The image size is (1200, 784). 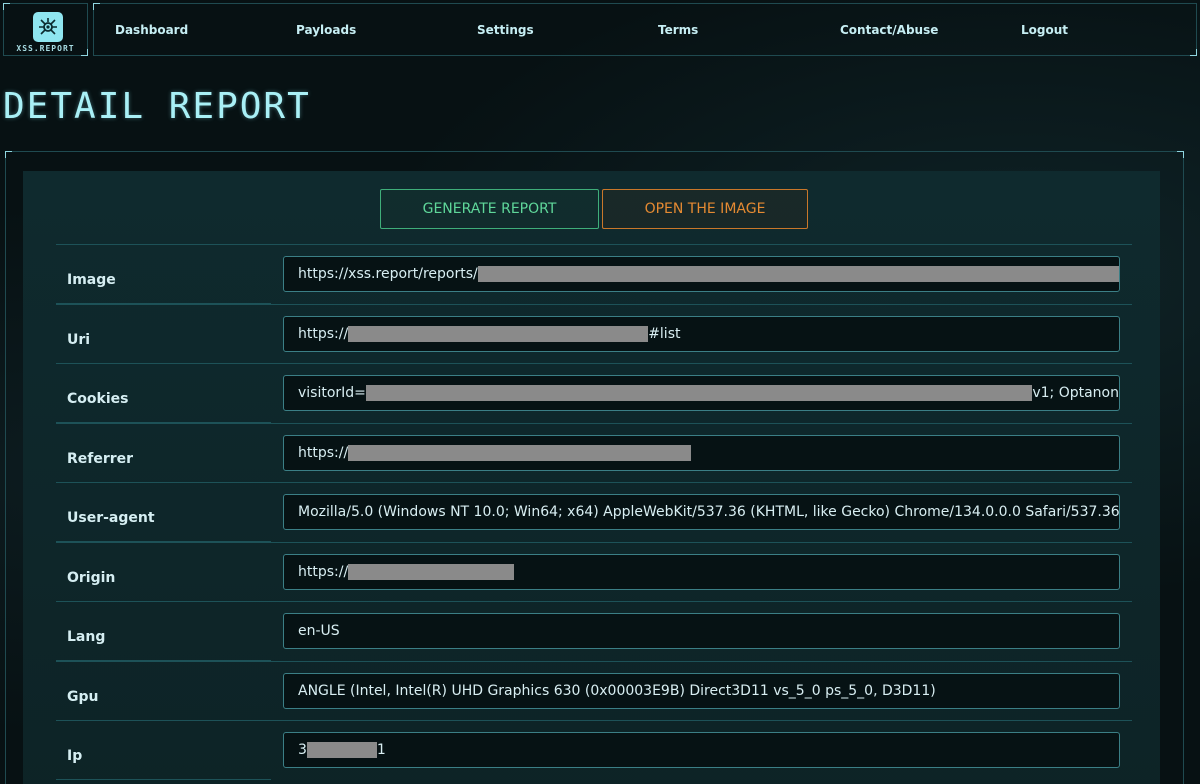 What do you see at coordinates (86, 637) in the screenshot?
I see `field-label: Lang` at bounding box center [86, 637].